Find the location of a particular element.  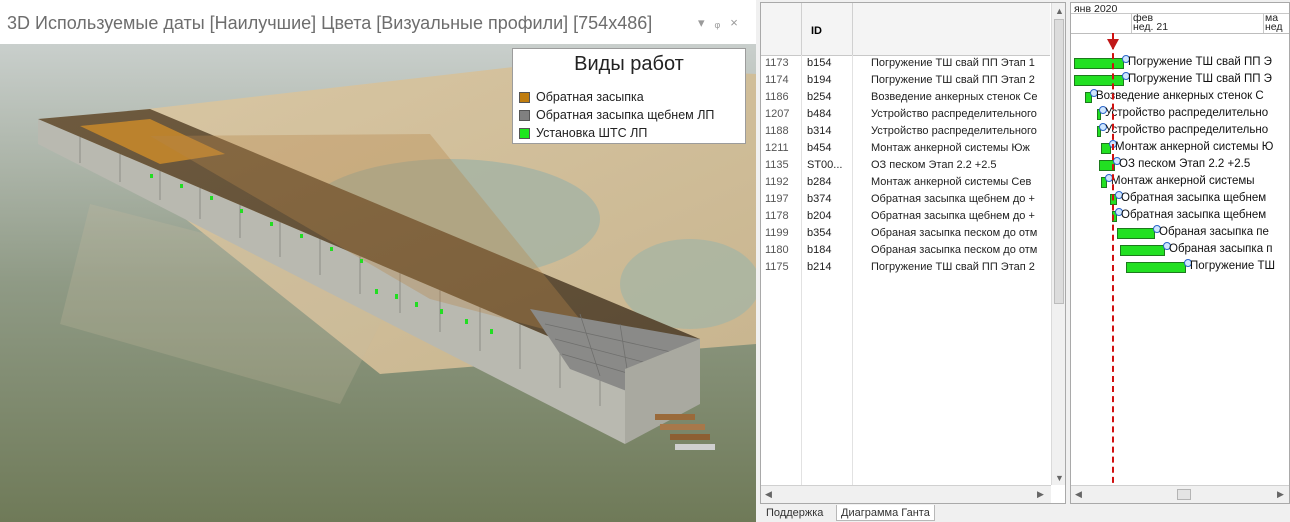

table-row: 1186 b254 Возведение анкерных стенок Се is located at coordinates (905, 97).